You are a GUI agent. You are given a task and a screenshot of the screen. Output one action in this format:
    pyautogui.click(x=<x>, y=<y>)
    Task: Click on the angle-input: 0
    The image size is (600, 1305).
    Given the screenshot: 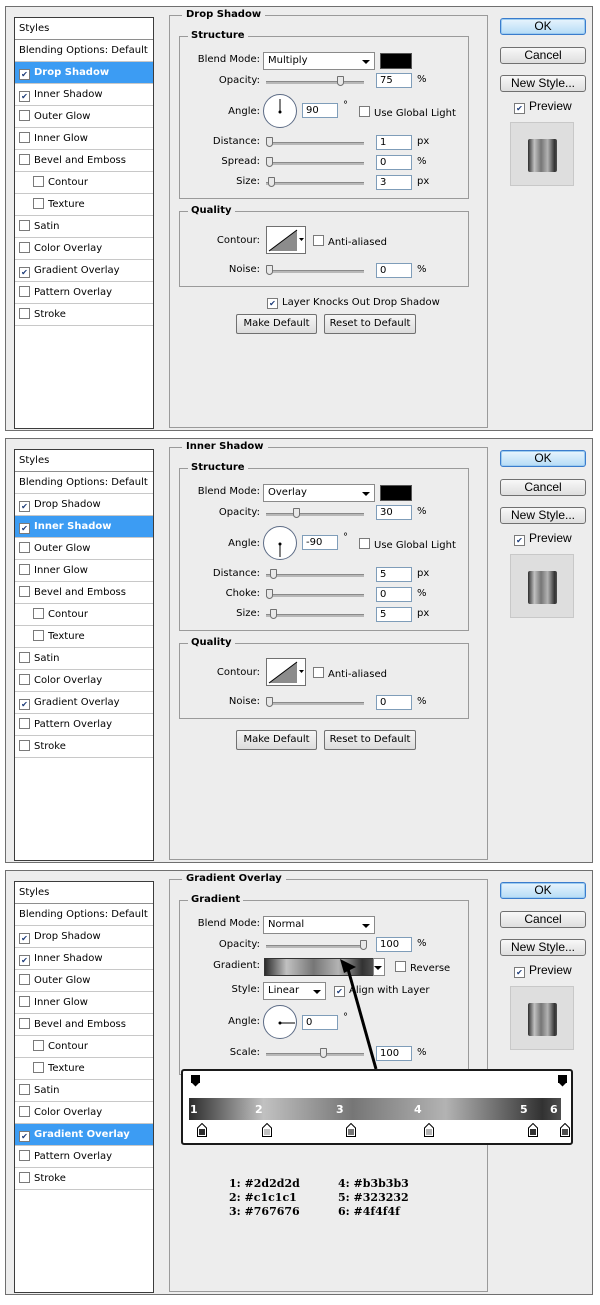 What is the action you would take?
    pyautogui.click(x=320, y=1022)
    